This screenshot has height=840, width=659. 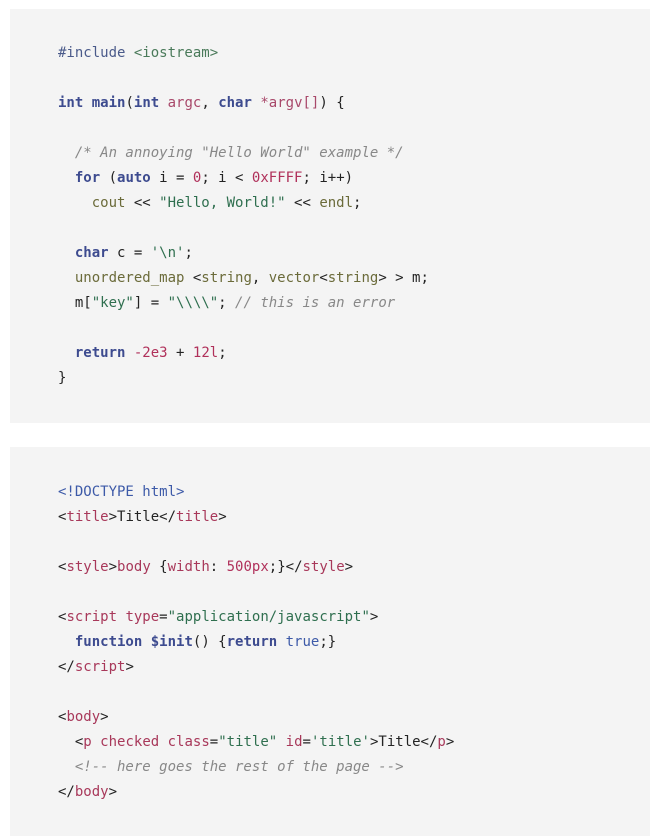 I want to click on code-token: 500px, so click(x=247, y=567).